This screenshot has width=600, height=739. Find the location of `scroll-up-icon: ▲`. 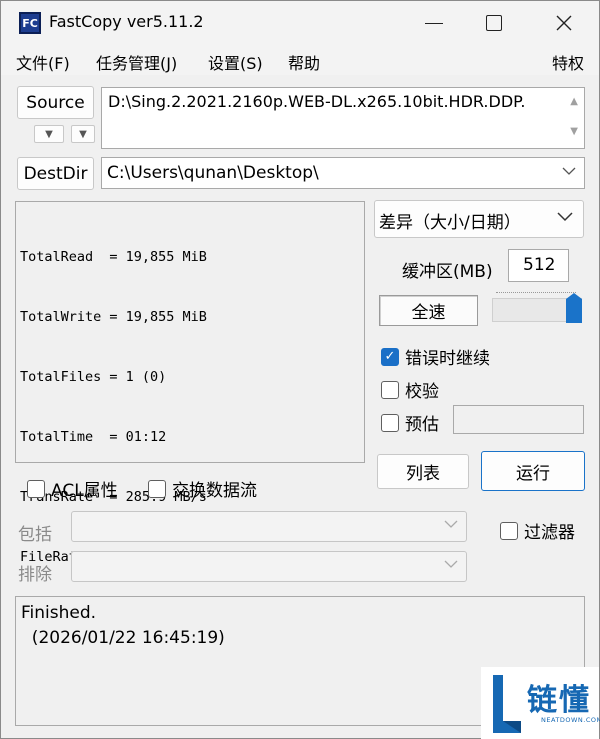

scroll-up-icon: ▲ is located at coordinates (574, 101).